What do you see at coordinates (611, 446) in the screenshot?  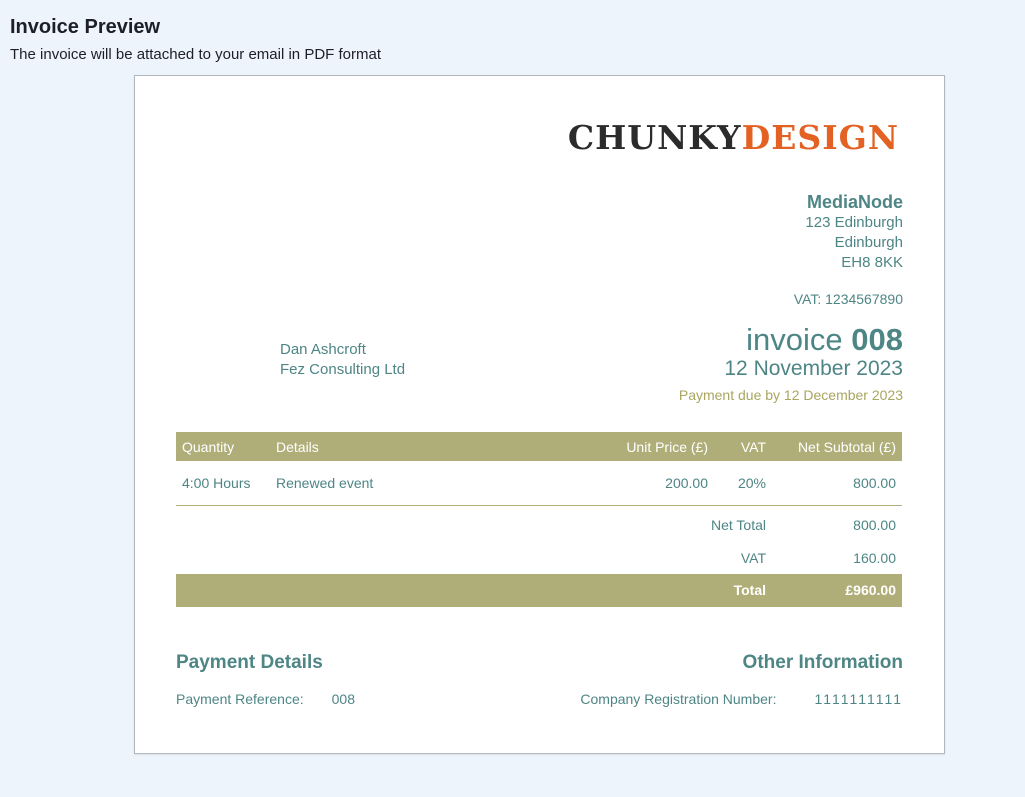 I see `col-unit-price: Unit Price (£)` at bounding box center [611, 446].